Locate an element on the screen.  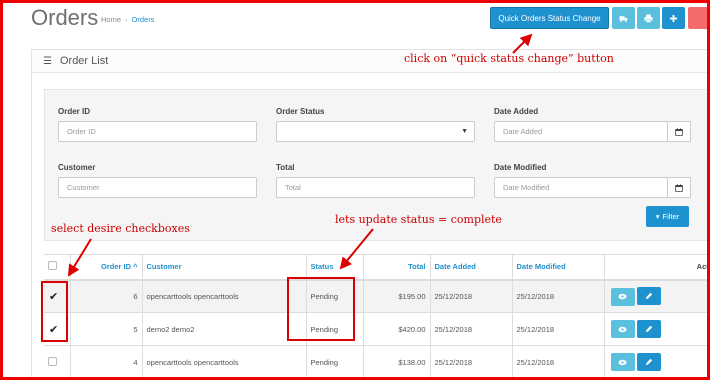
order-status-select: ▼ is located at coordinates (375, 131).